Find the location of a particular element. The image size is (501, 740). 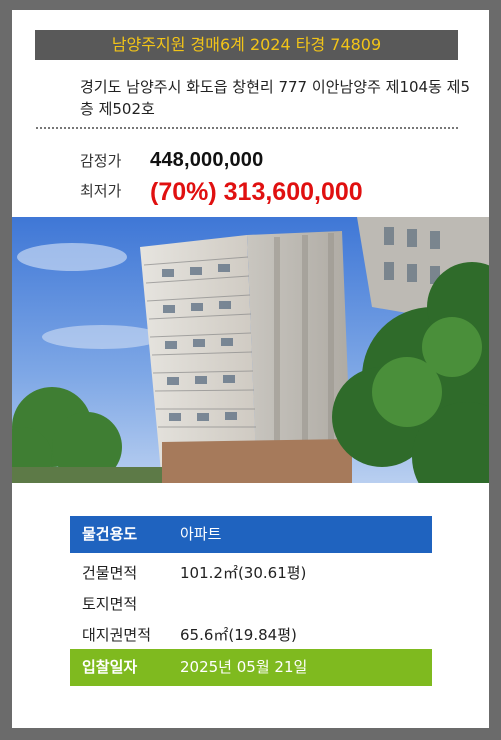

detail-row-bid-date: 입찰일자 2025년 05월 21일 is located at coordinates (251, 667).